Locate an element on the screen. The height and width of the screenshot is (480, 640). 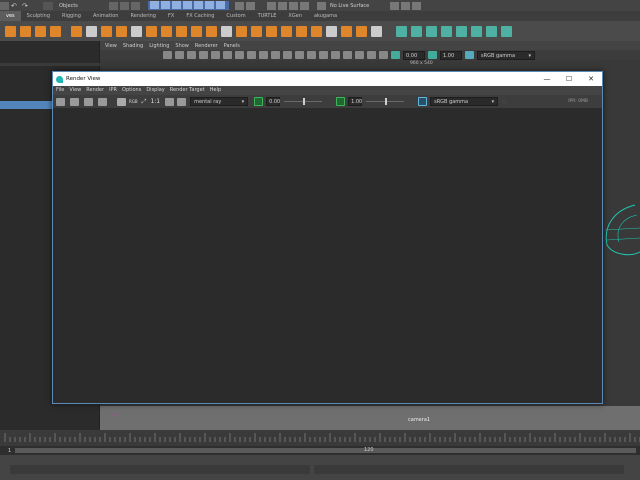
viewport-menu-item: Panels is located at coordinates (232, 46).